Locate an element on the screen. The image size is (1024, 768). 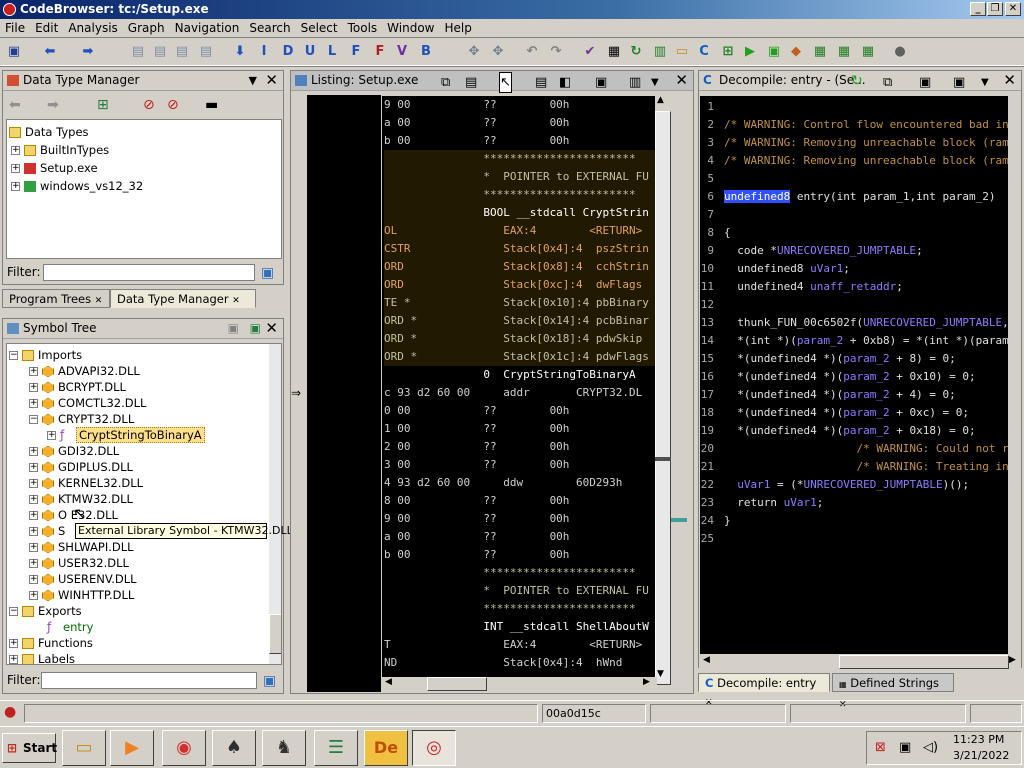
menu-window: Window is located at coordinates (410, 28).